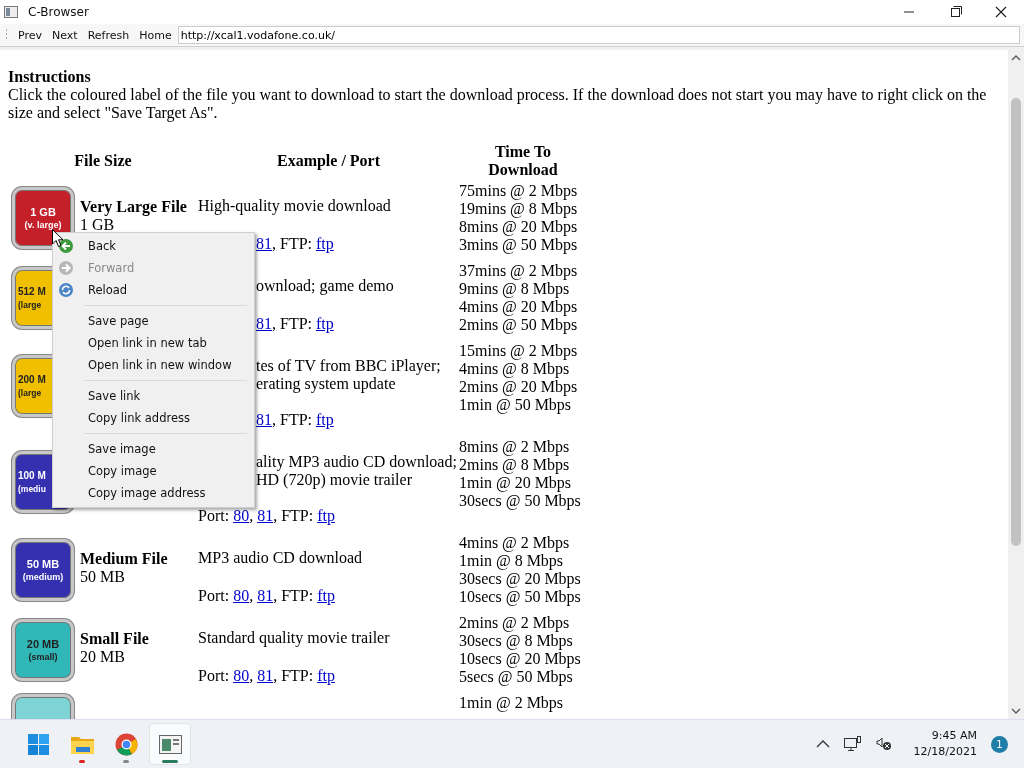 The width and height of the screenshot is (1024, 768). I want to click on file-size-label: 20 MB, so click(103, 657).